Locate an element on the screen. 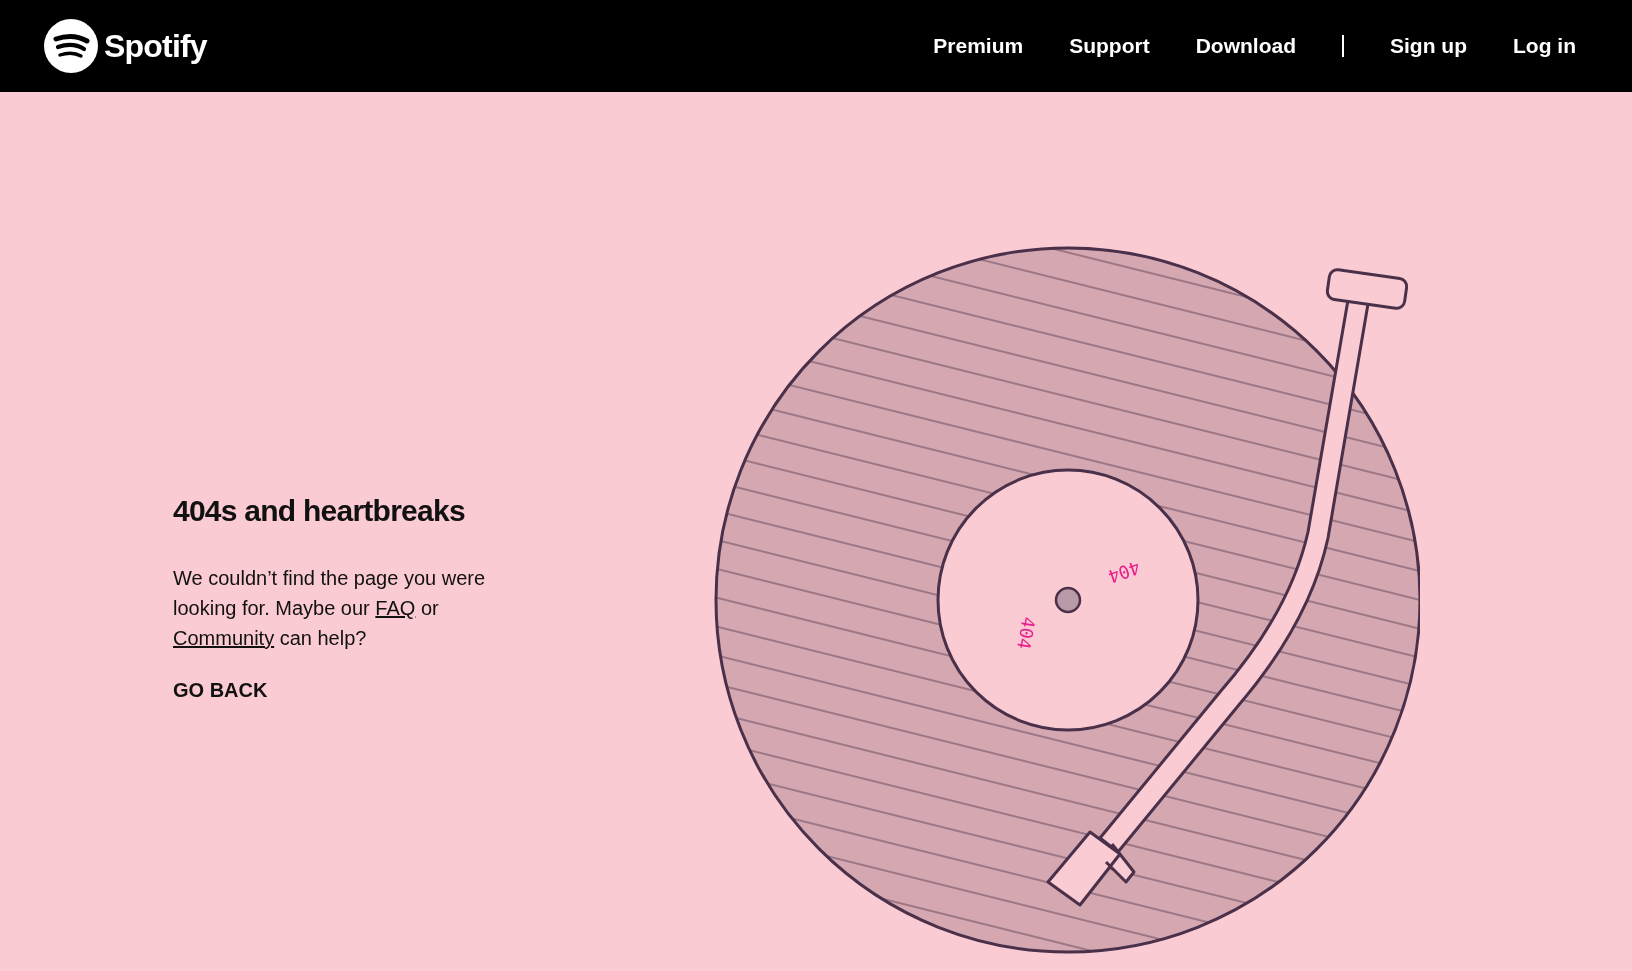 This screenshot has width=1632, height=971. nav-link: Sign up is located at coordinates (1428, 46).